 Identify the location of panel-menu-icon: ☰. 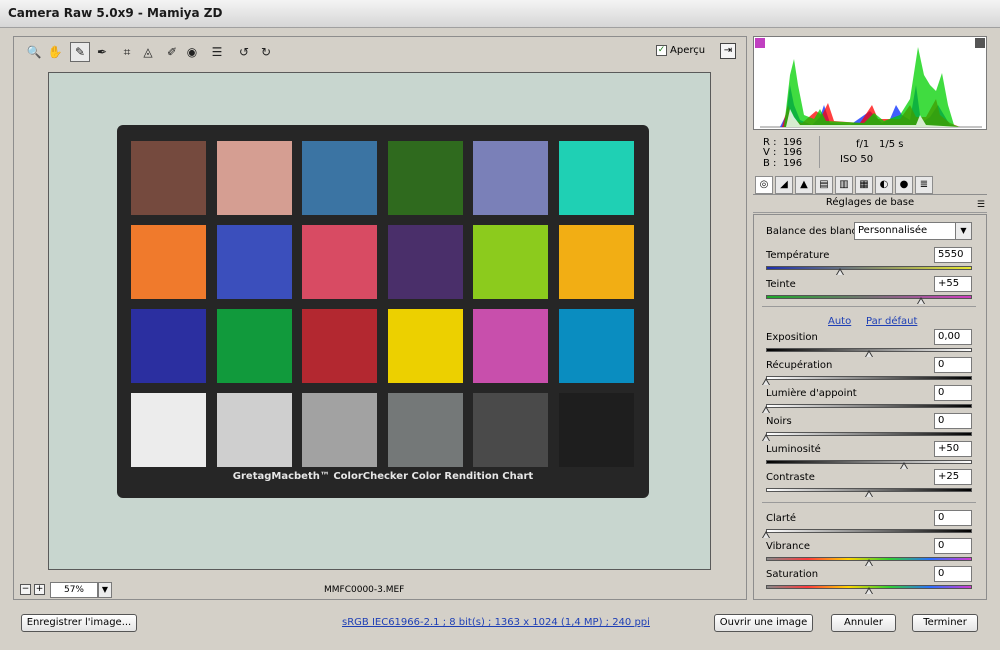
(981, 205).